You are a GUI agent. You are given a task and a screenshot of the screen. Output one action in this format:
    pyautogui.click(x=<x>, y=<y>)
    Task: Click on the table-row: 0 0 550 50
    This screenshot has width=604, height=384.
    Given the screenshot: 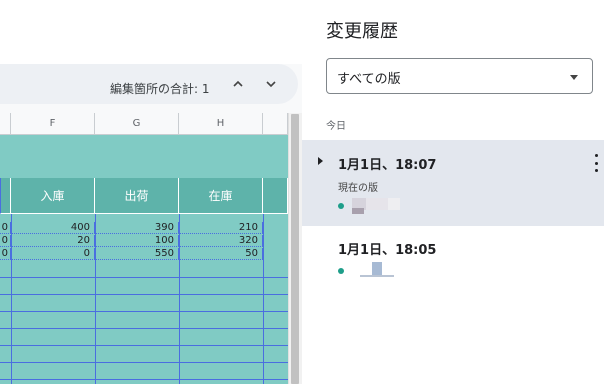 What is the action you would take?
    pyautogui.click(x=144, y=254)
    